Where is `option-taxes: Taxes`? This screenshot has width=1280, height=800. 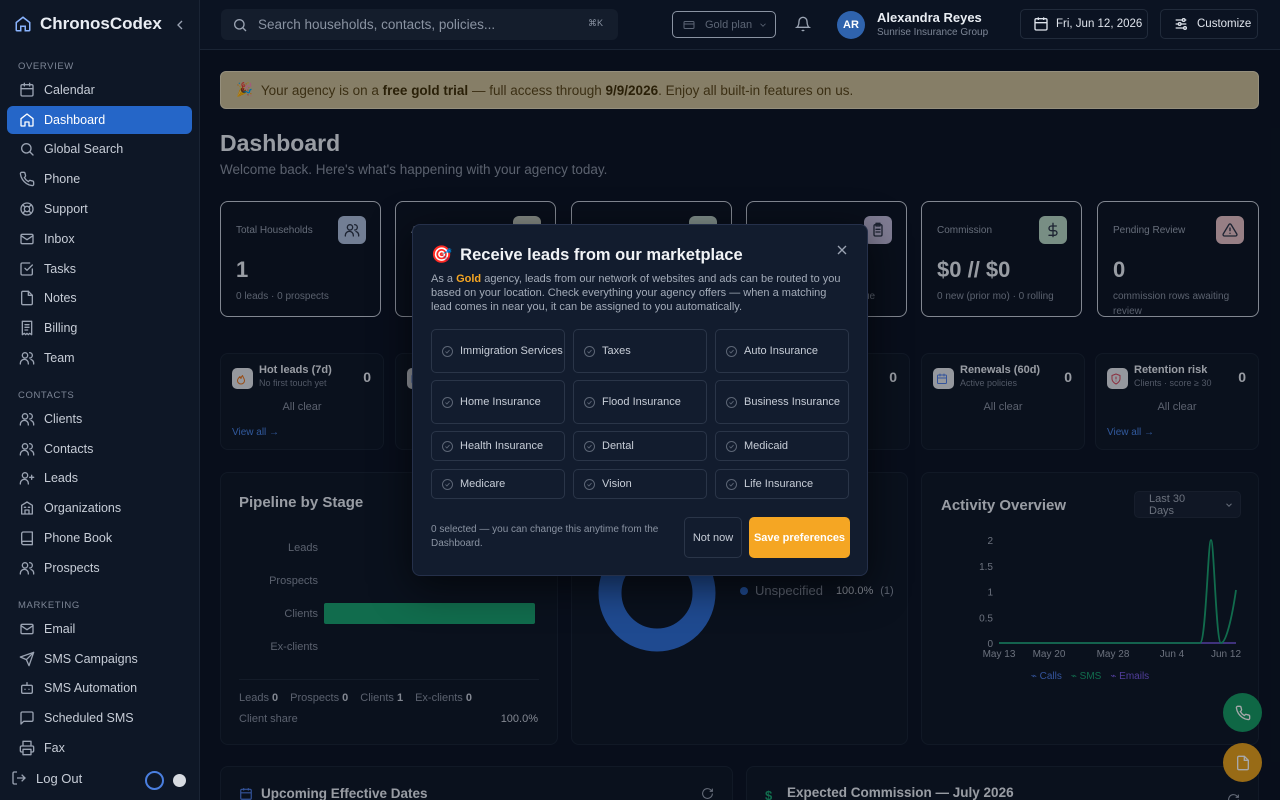 option-taxes: Taxes is located at coordinates (640, 351).